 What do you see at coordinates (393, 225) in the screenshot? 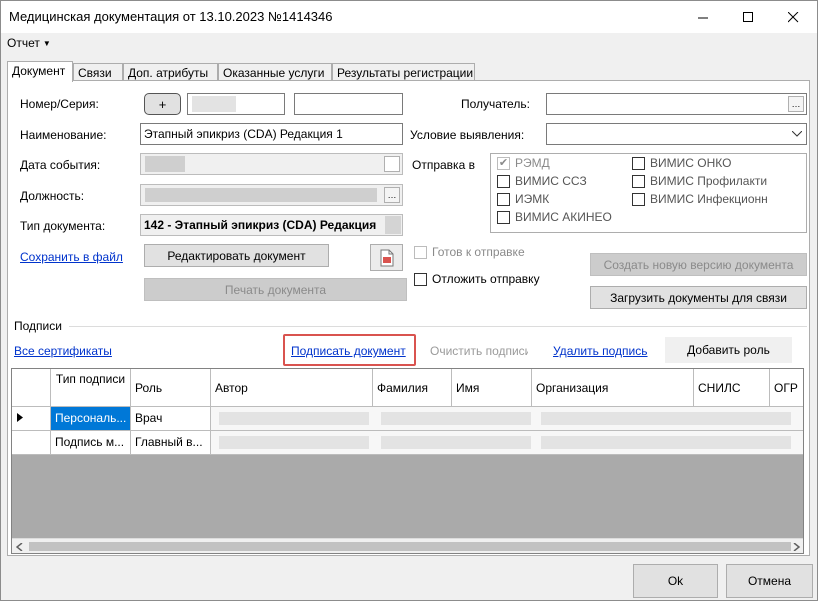
I see `doc-type-dropdown-icon` at bounding box center [393, 225].